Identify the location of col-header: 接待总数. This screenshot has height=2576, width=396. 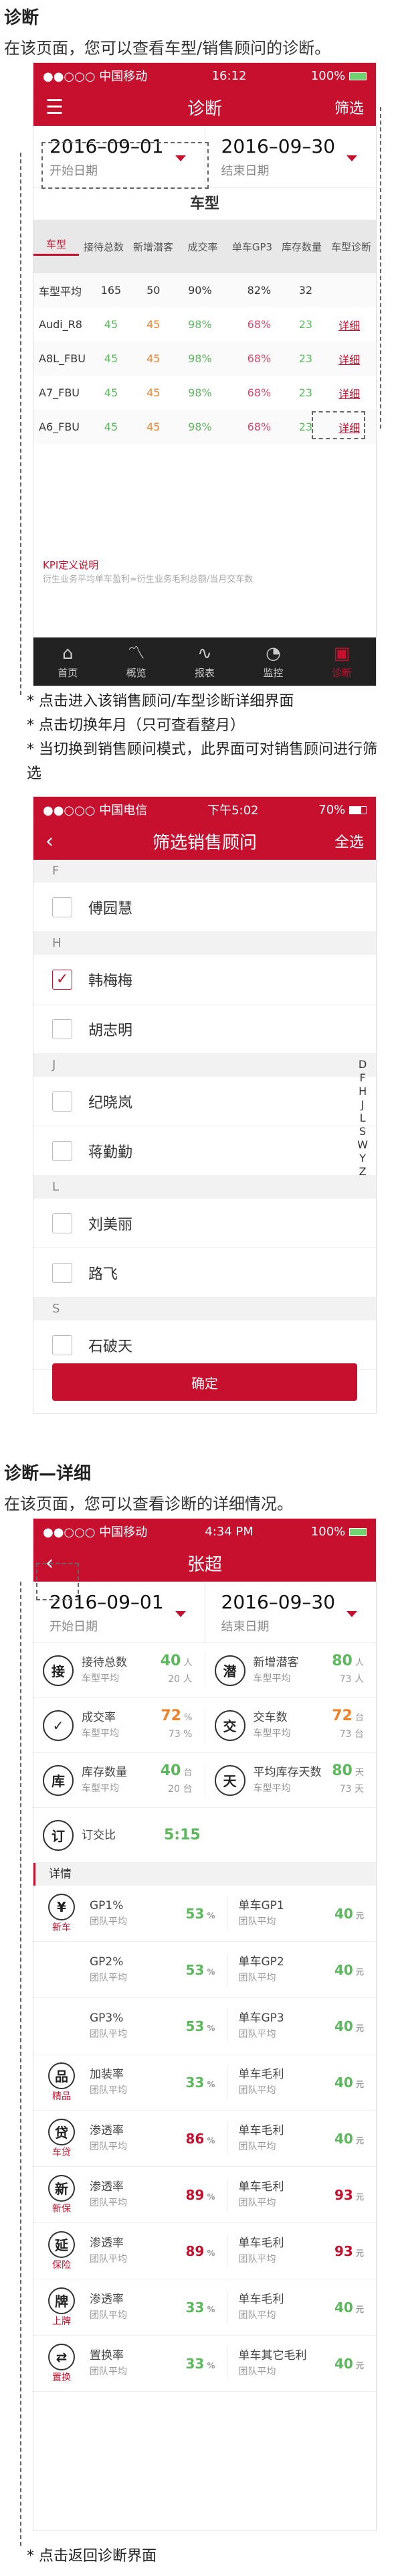
(104, 247).